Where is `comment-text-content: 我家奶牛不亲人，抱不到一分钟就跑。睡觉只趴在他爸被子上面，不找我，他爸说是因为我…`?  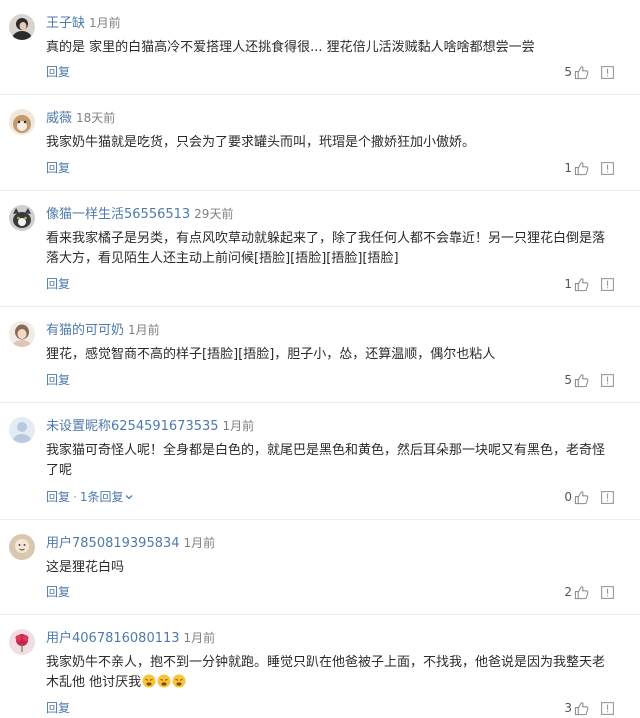
comment-text-content: 我家奶牛不亲人，抱不到一分钟就跑。睡觉只趴在他爸被子上面，不找我，他爸说是因为我… is located at coordinates (326, 672).